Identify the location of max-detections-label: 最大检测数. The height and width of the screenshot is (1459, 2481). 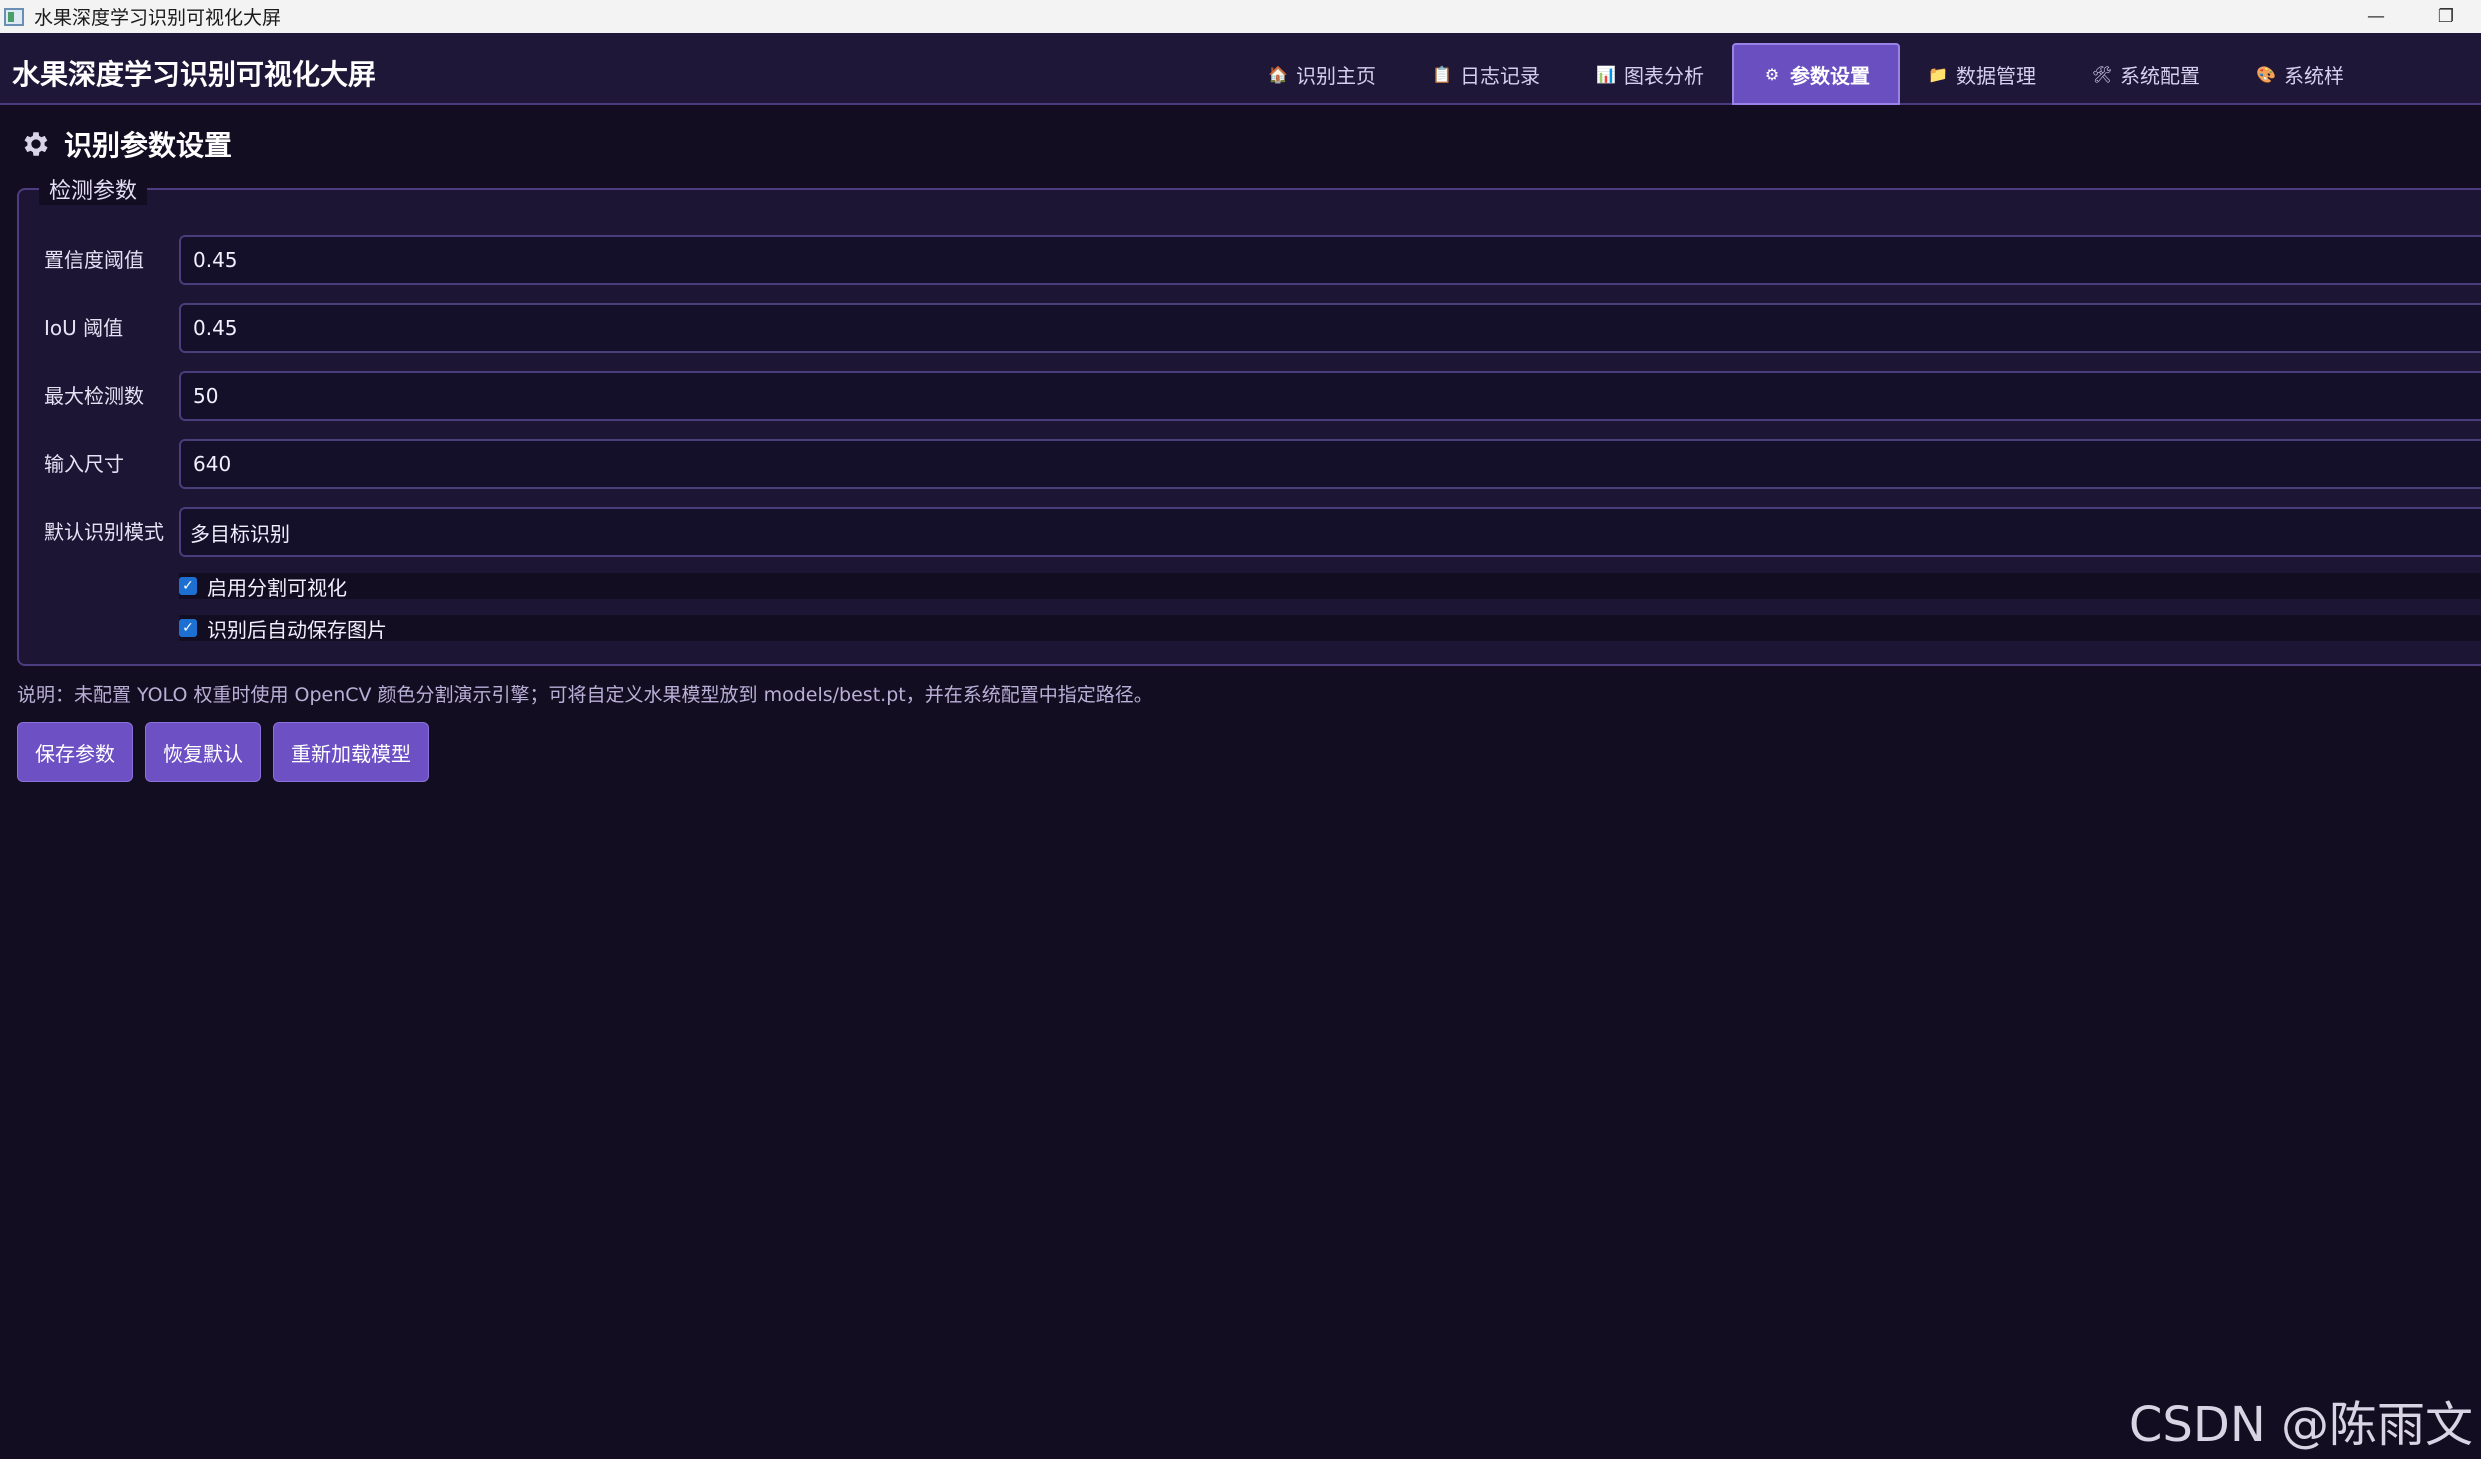
(94, 396).